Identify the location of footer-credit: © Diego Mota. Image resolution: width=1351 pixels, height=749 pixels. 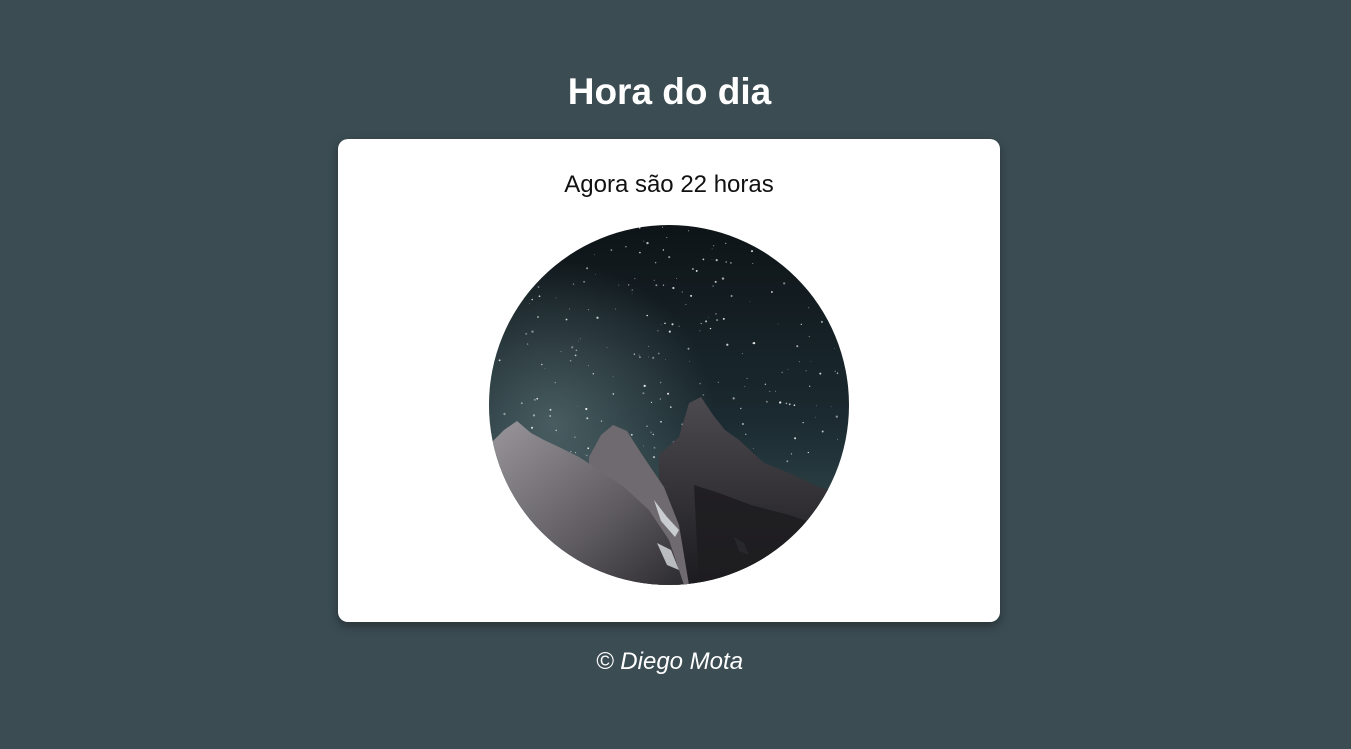
(669, 661).